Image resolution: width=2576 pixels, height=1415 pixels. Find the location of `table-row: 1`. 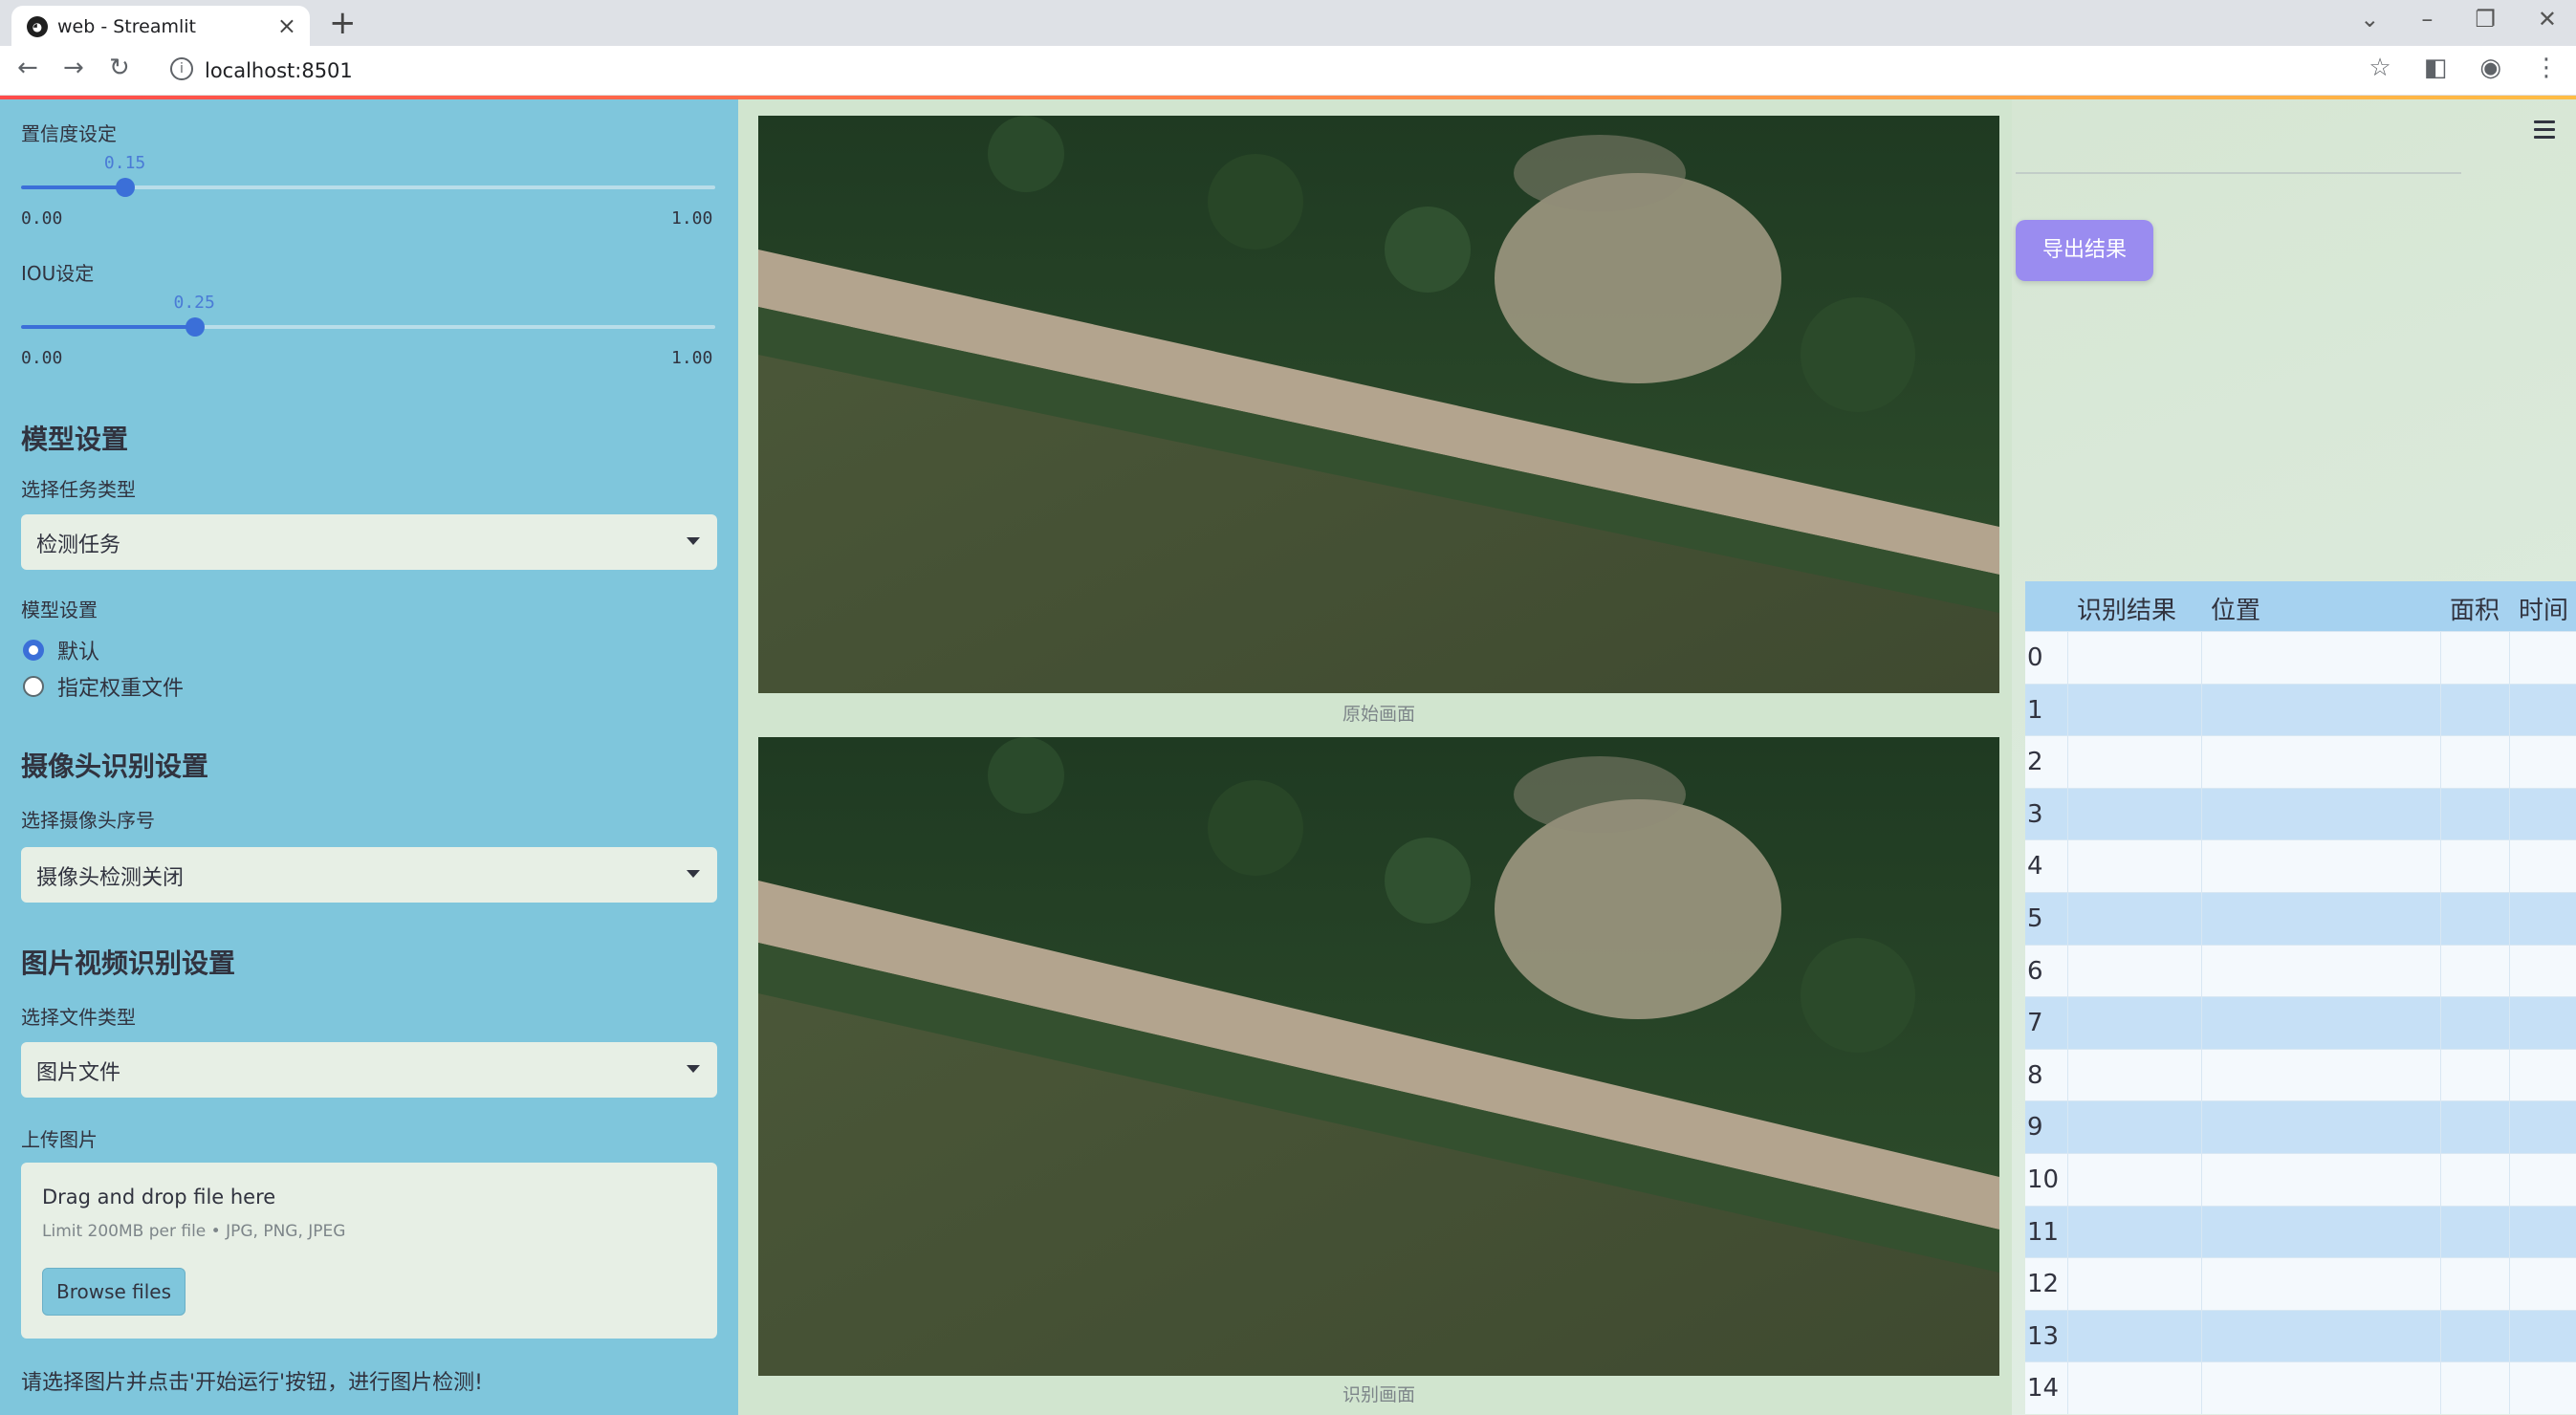

table-row: 1 is located at coordinates (2300, 710).